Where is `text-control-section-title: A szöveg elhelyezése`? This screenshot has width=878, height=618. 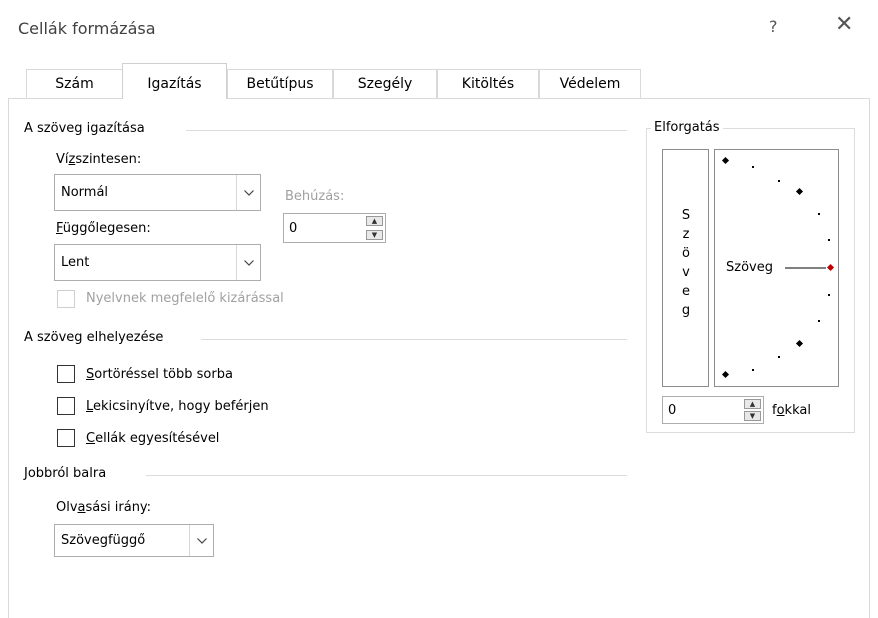 text-control-section-title: A szöveg elhelyezése is located at coordinates (94, 337).